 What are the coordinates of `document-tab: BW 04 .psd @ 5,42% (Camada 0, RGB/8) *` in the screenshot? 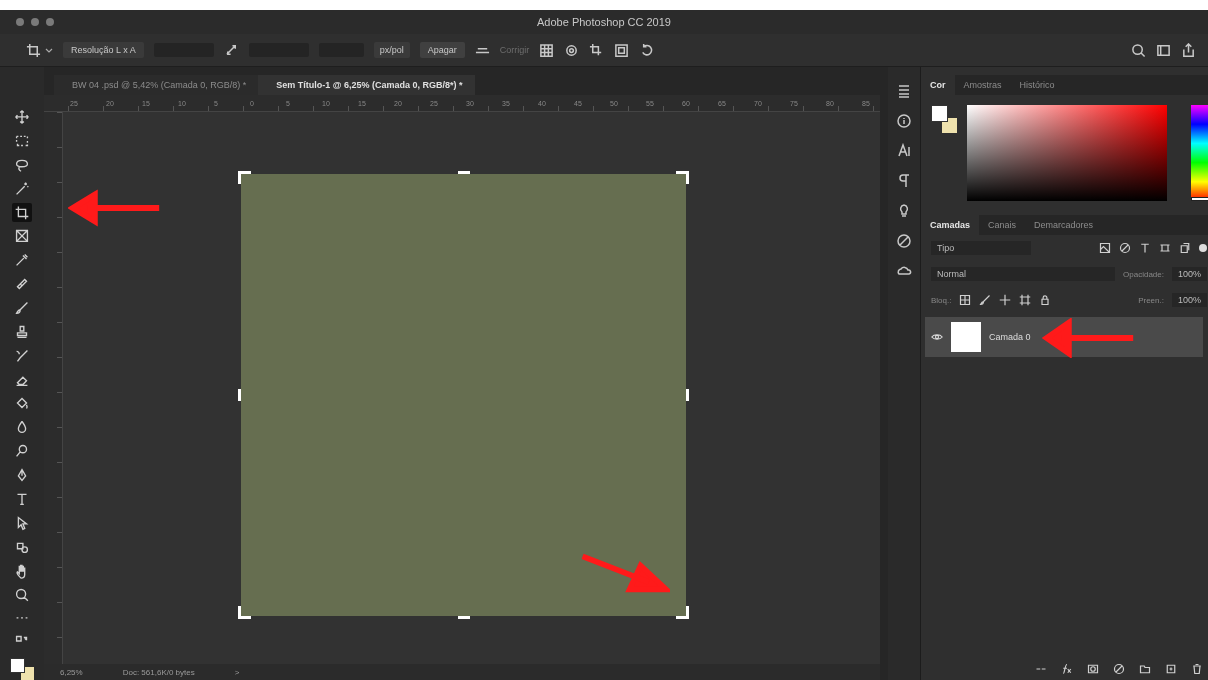 It's located at (156, 85).